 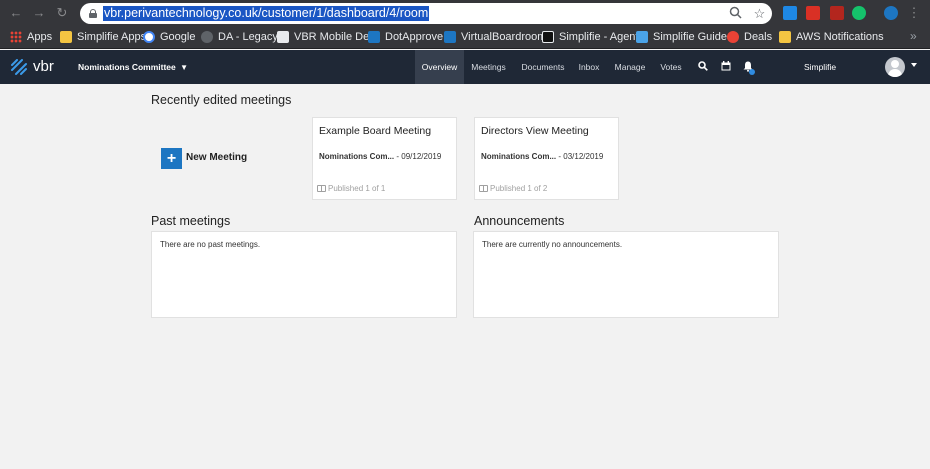 What do you see at coordinates (210, 244) in the screenshot?
I see `past-meetings-empty-text: There are no past meetings.` at bounding box center [210, 244].